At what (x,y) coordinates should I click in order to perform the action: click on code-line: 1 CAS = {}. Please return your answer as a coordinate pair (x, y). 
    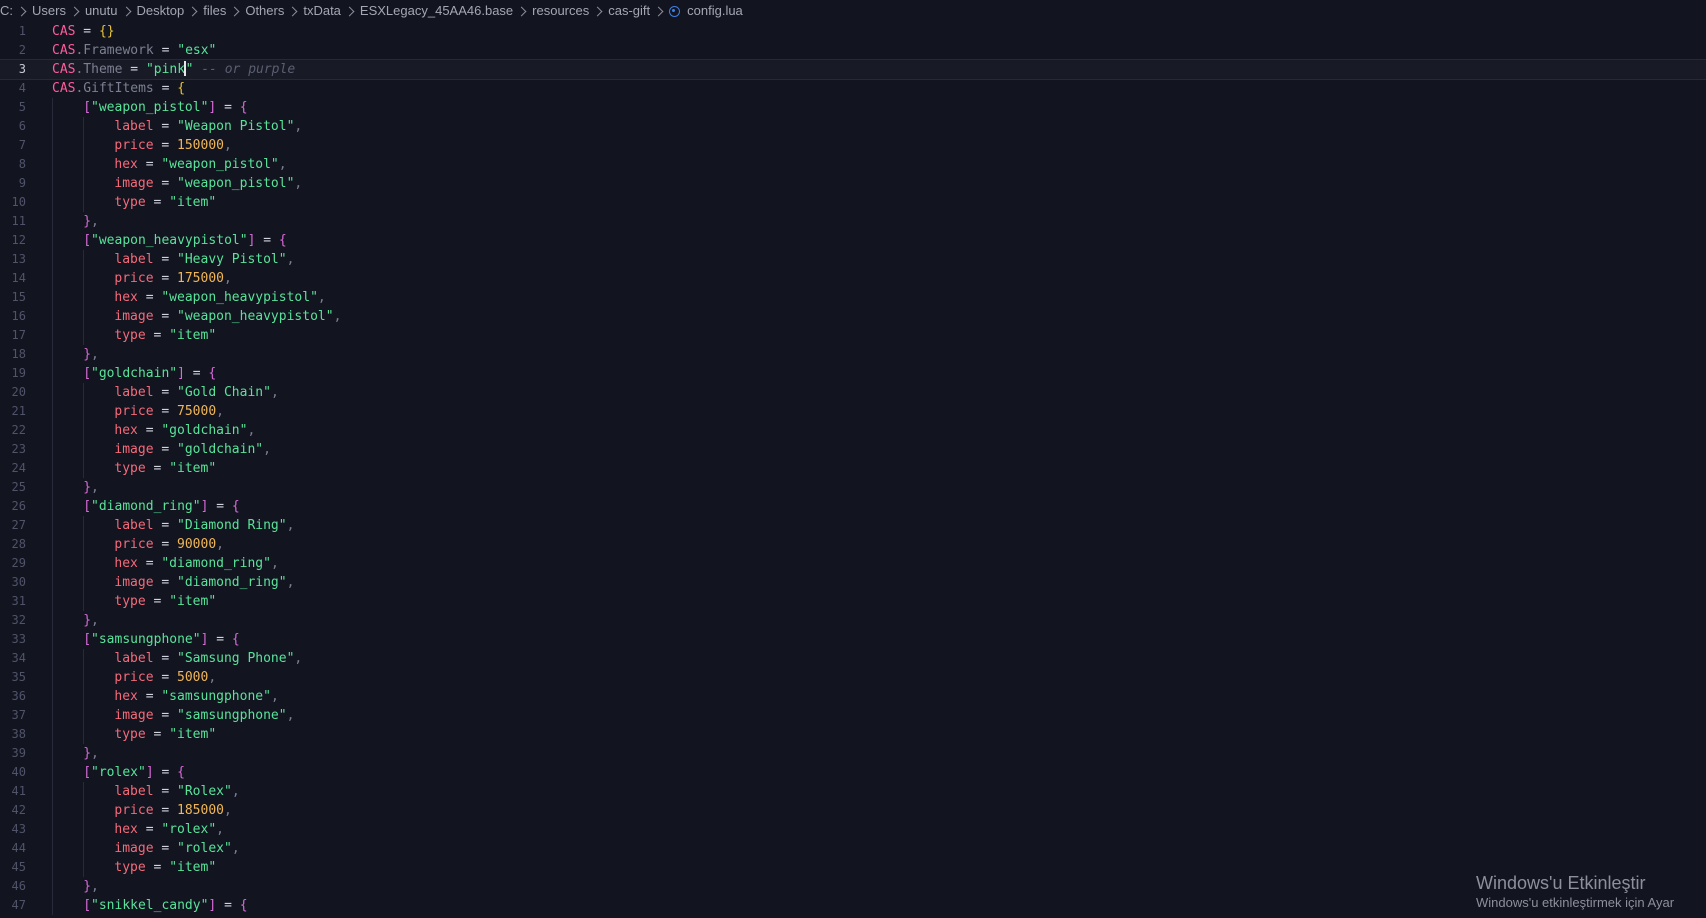
    Looking at the image, I should click on (853, 31).